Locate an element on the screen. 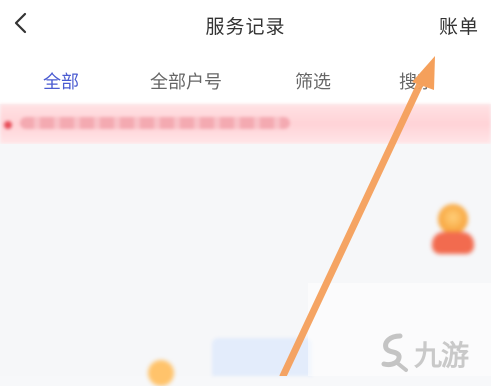 Image resolution: width=491 pixels, height=386 pixels. floating-assistant-icon is located at coordinates (453, 228).